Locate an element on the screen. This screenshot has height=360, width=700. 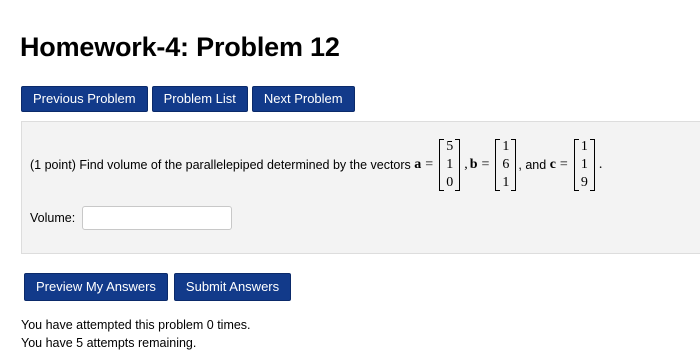
submit-answers-button: Submit Answers is located at coordinates (232, 287).